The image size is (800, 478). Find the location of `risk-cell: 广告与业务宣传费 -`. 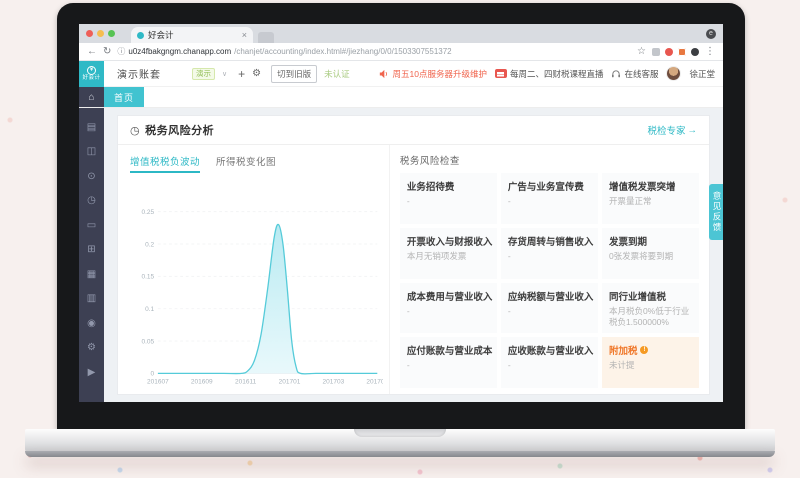

risk-cell: 广告与业务宣传费 - is located at coordinates (549, 198).